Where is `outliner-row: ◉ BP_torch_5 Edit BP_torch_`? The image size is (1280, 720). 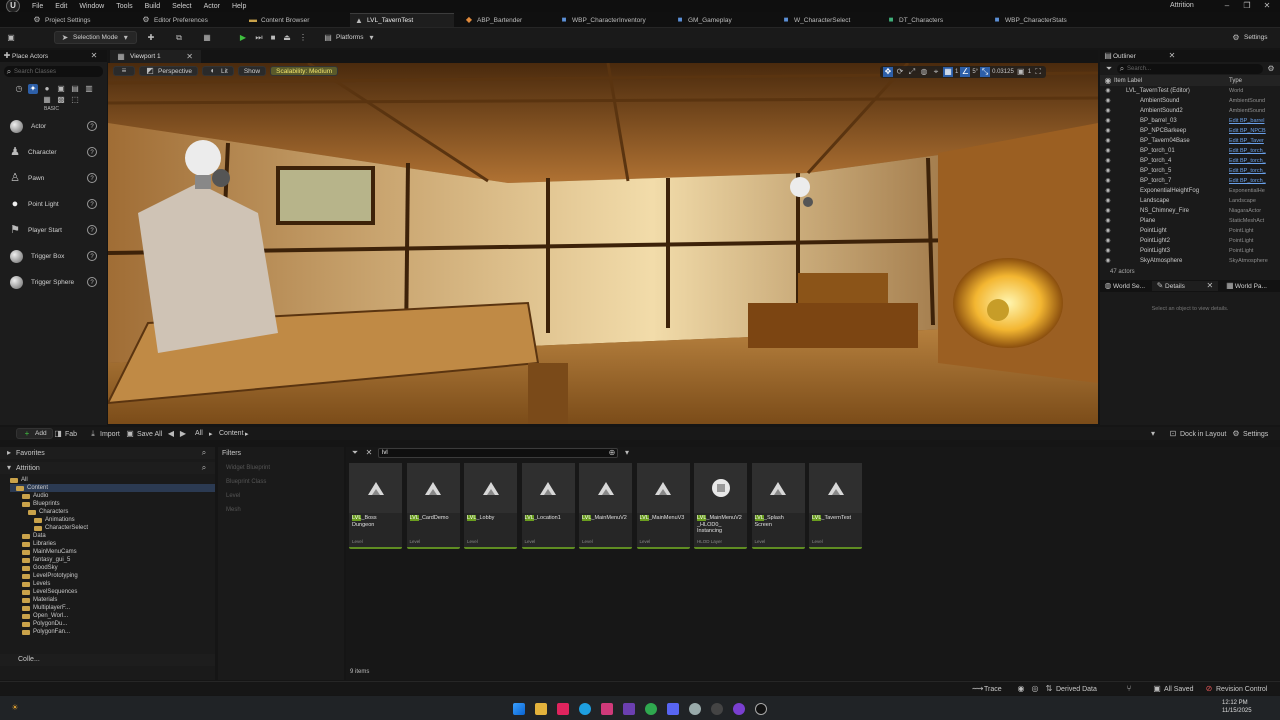 outliner-row: ◉ BP_torch_5 Edit BP_torch_ is located at coordinates (1190, 171).